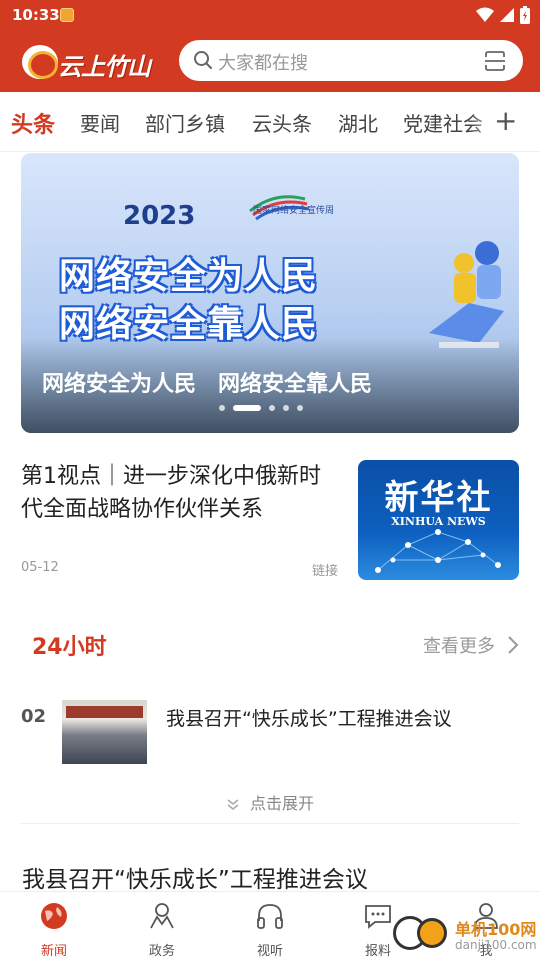  I want to click on expand-button: 点击展开, so click(270, 802).